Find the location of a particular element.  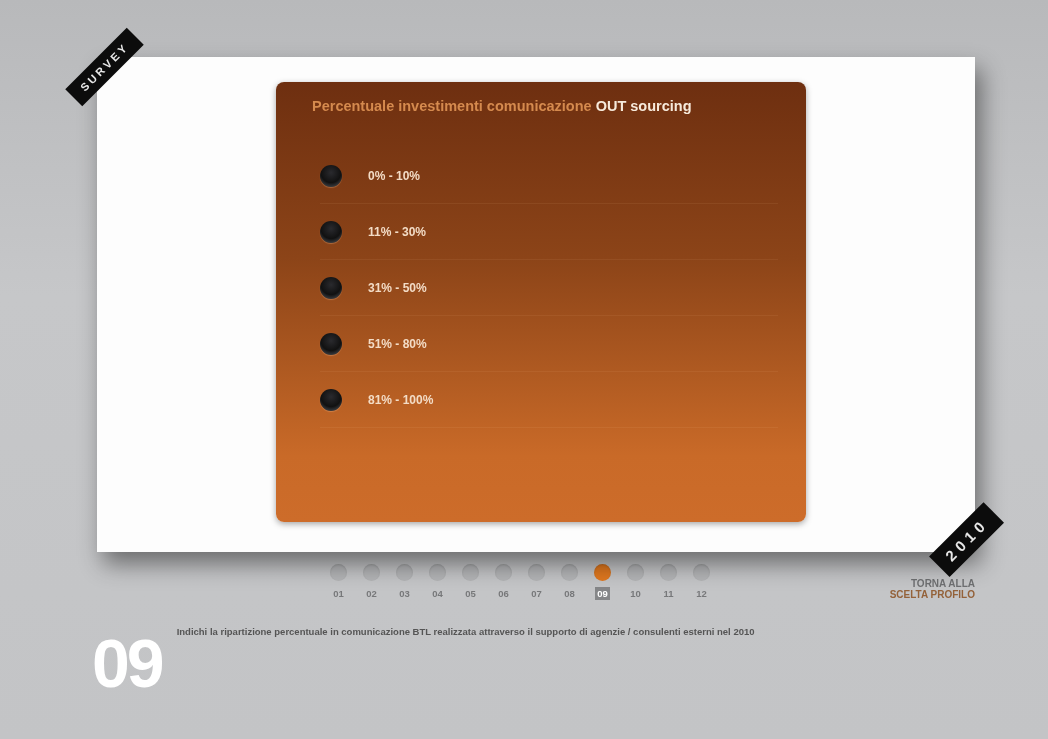

page-number: 02 is located at coordinates (371, 593).